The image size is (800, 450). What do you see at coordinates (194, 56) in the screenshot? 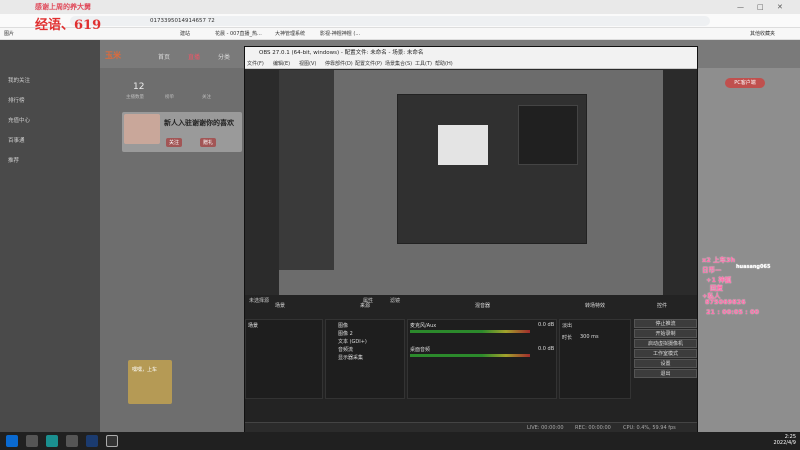
I see `nav-item: 直播` at bounding box center [194, 56].